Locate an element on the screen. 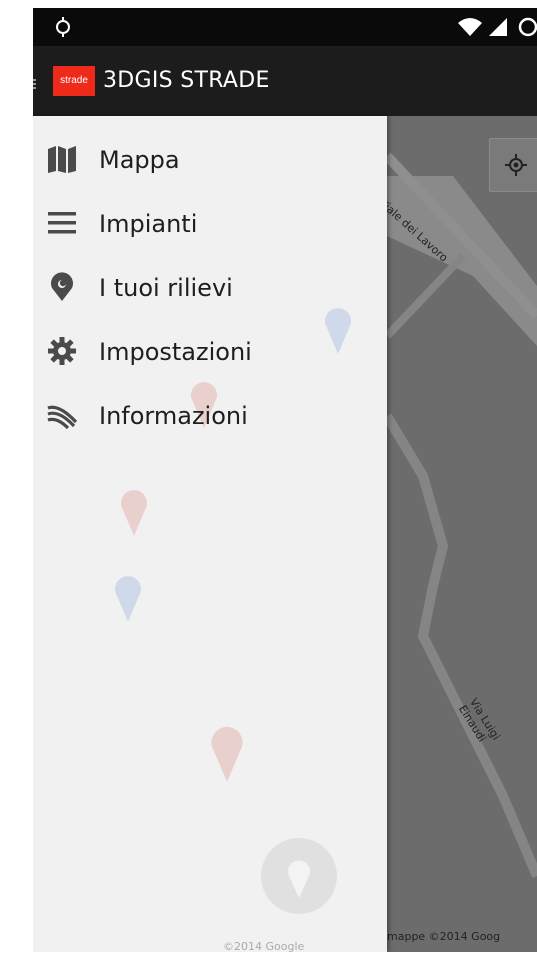 The image size is (537, 956). pin-icon is located at coordinates (62, 286).